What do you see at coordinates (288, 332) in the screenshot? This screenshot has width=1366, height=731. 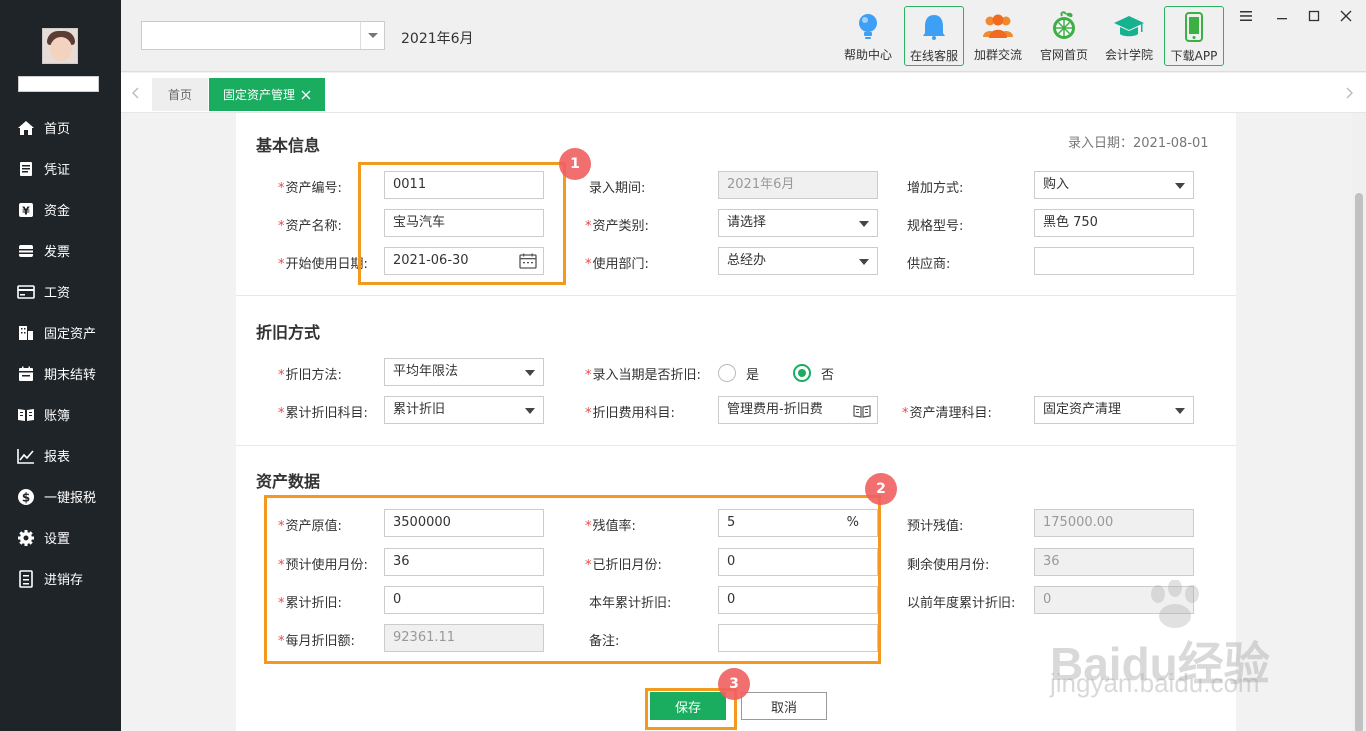 I see `section-title-depreciation: 折旧方式` at bounding box center [288, 332].